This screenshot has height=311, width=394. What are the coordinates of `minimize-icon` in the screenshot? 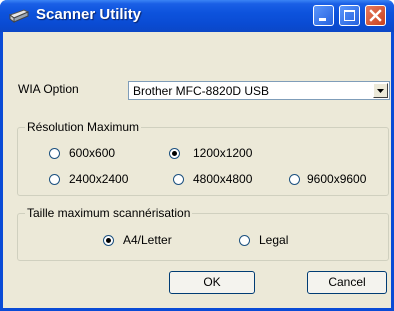 It's located at (322, 19).